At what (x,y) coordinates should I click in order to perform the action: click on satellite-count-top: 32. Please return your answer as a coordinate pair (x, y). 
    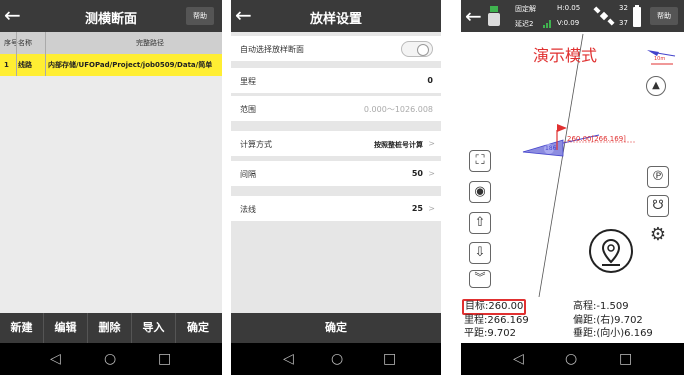
    Looking at the image, I should click on (623, 8).